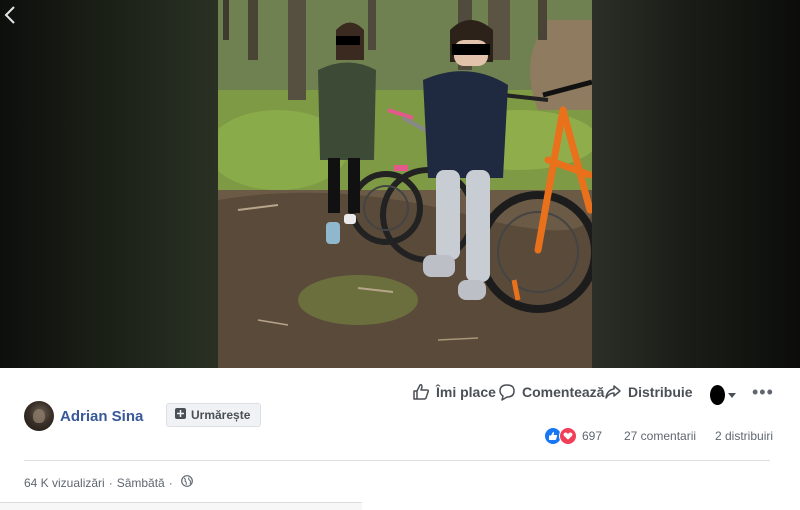 This screenshot has width=800, height=510. Describe the element at coordinates (660, 392) in the screenshot. I see `share-label: Distribuie` at that location.